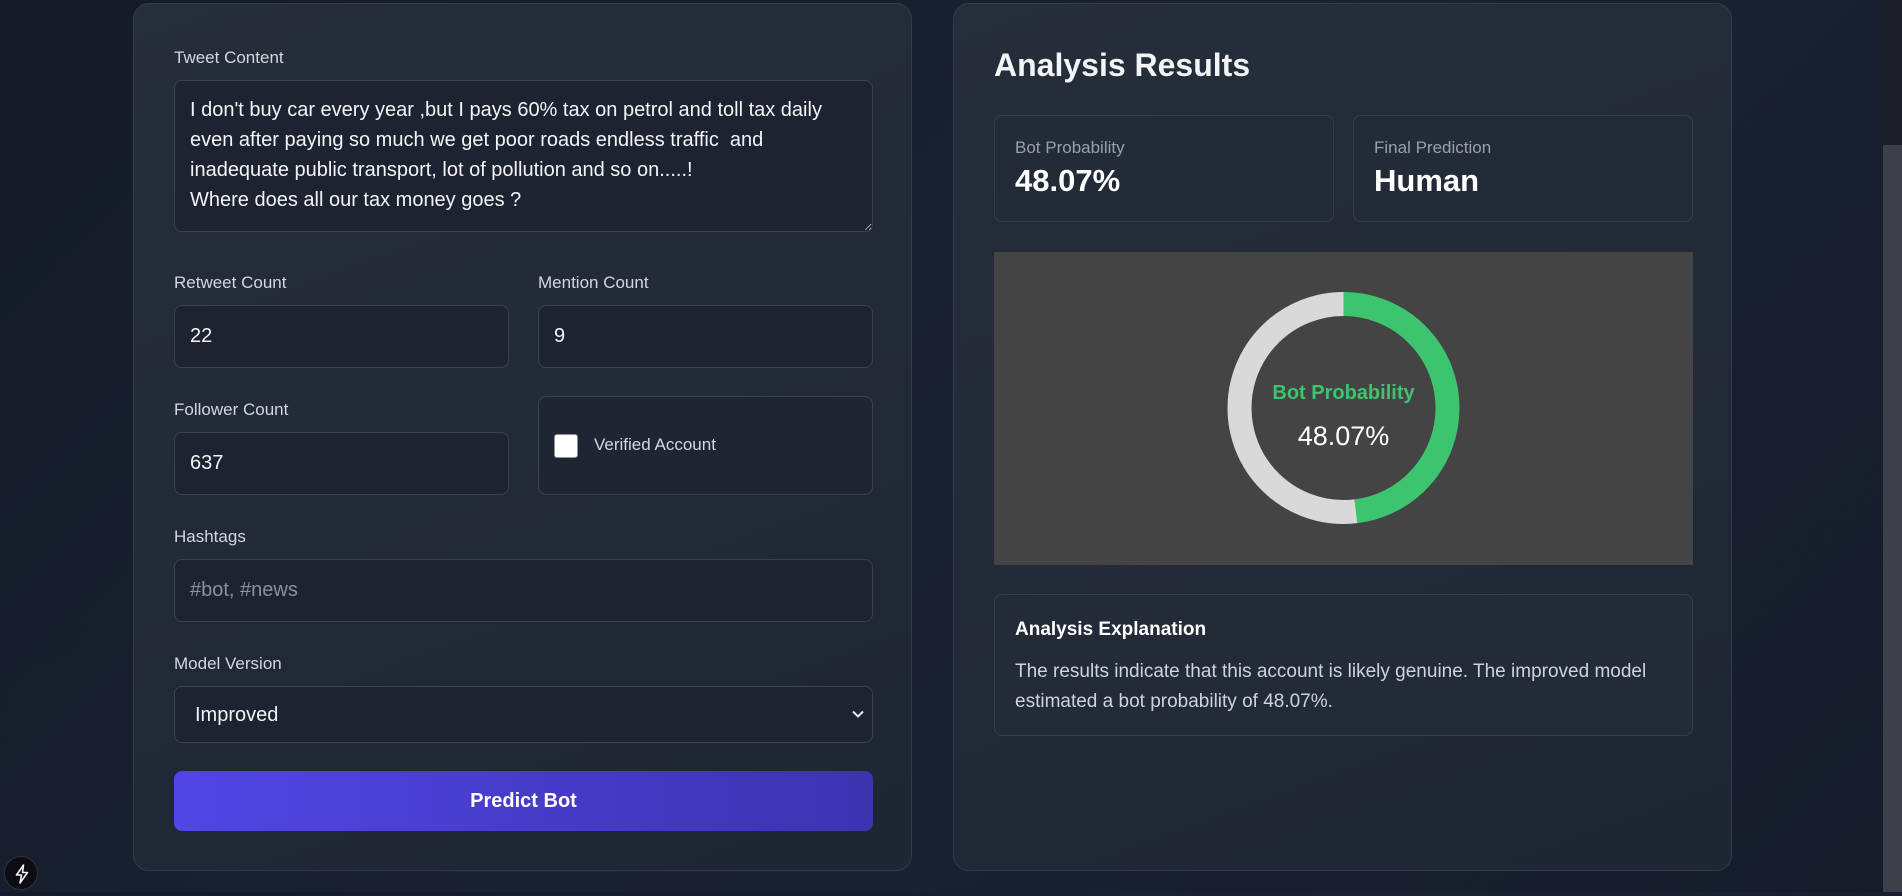 The image size is (1902, 896). What do you see at coordinates (1892, 518) in the screenshot?
I see `scrollbar-thumb` at bounding box center [1892, 518].